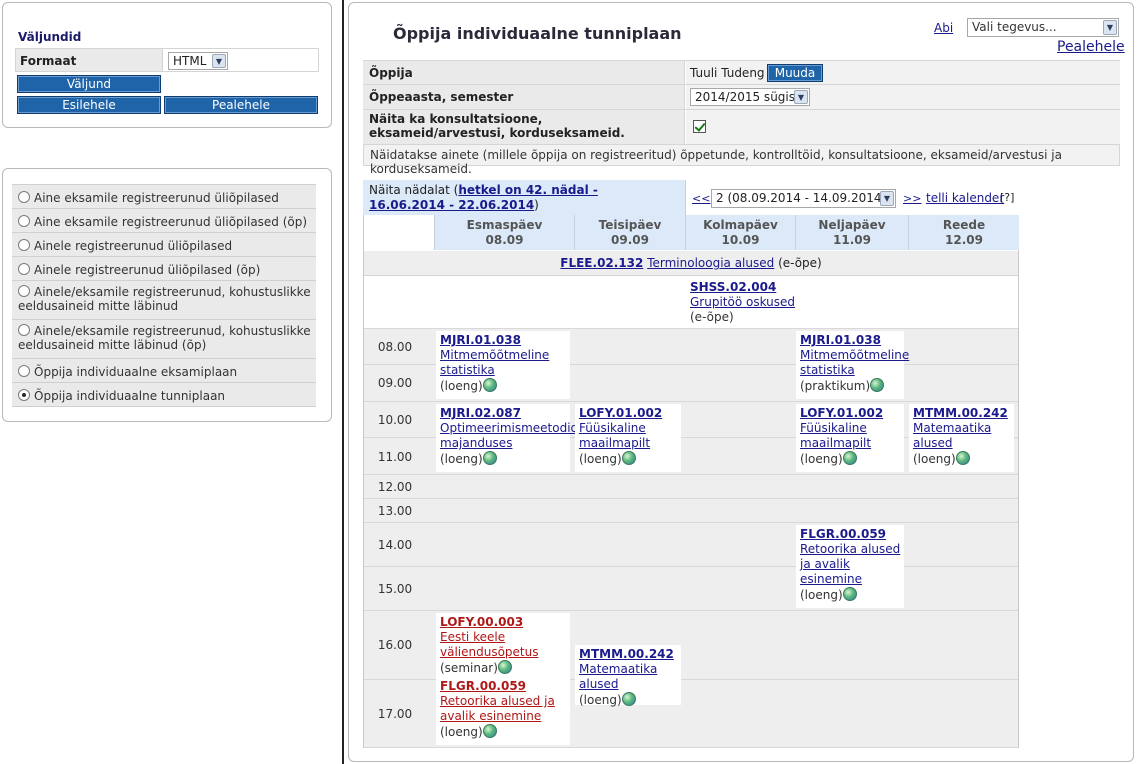 The image size is (1137, 764). Describe the element at coordinates (825, 564) in the screenshot. I see `event-name: ja avalik` at that location.